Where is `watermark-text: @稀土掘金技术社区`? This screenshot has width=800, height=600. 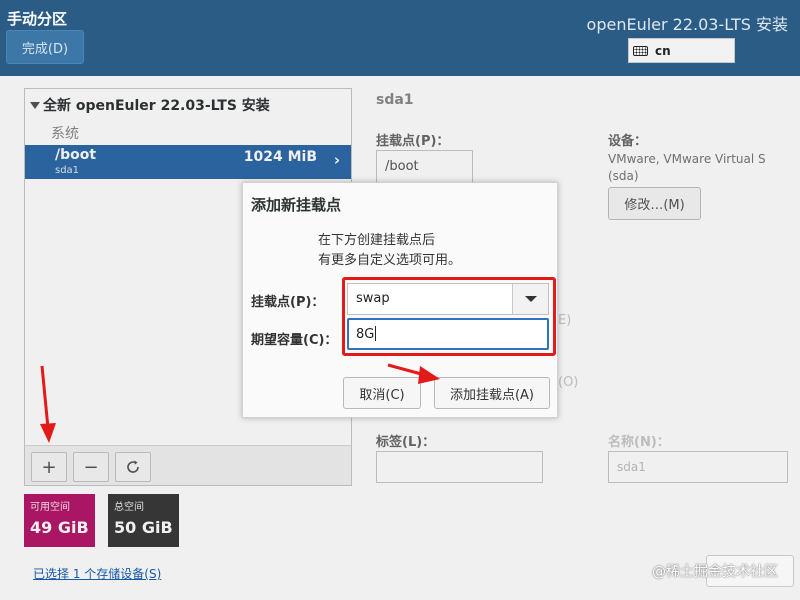 watermark-text: @稀土掘金技术社区 is located at coordinates (715, 572).